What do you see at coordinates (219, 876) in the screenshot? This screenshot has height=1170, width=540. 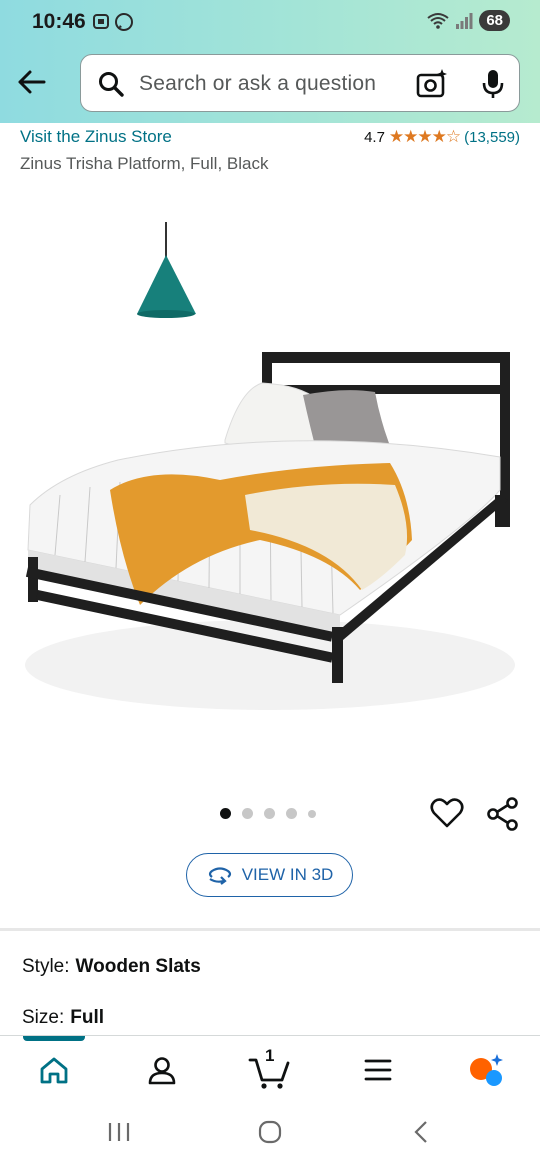 I see `rotate-3d-icon` at bounding box center [219, 876].